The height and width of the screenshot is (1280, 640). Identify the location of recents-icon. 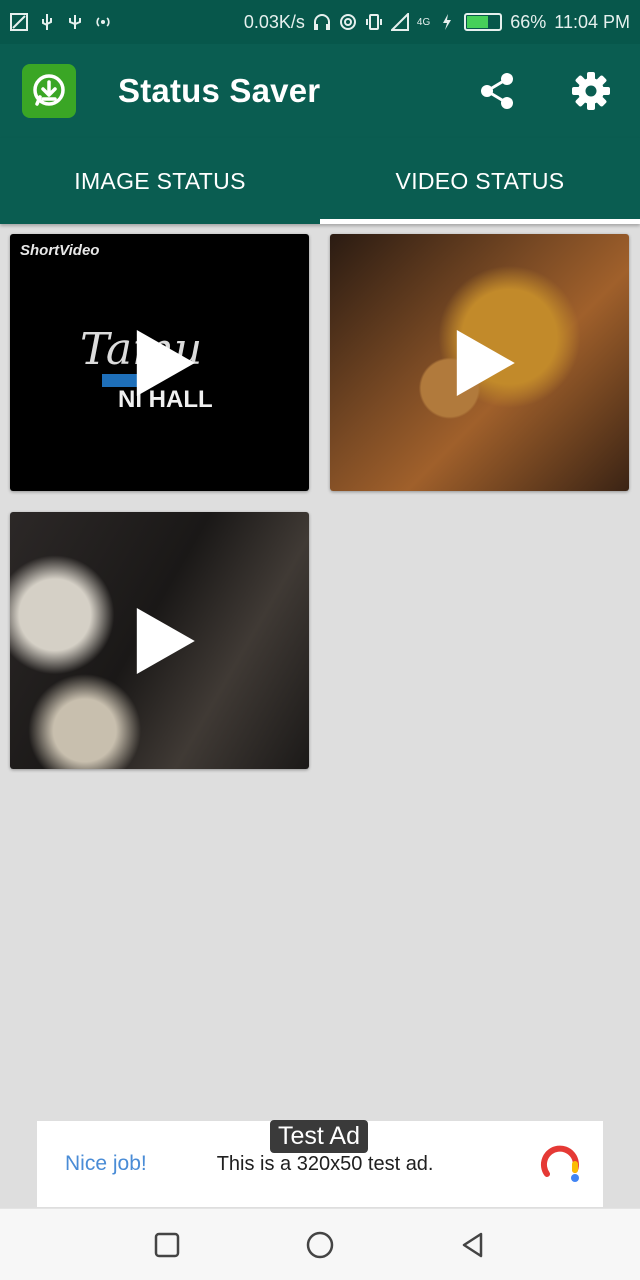
(167, 1245).